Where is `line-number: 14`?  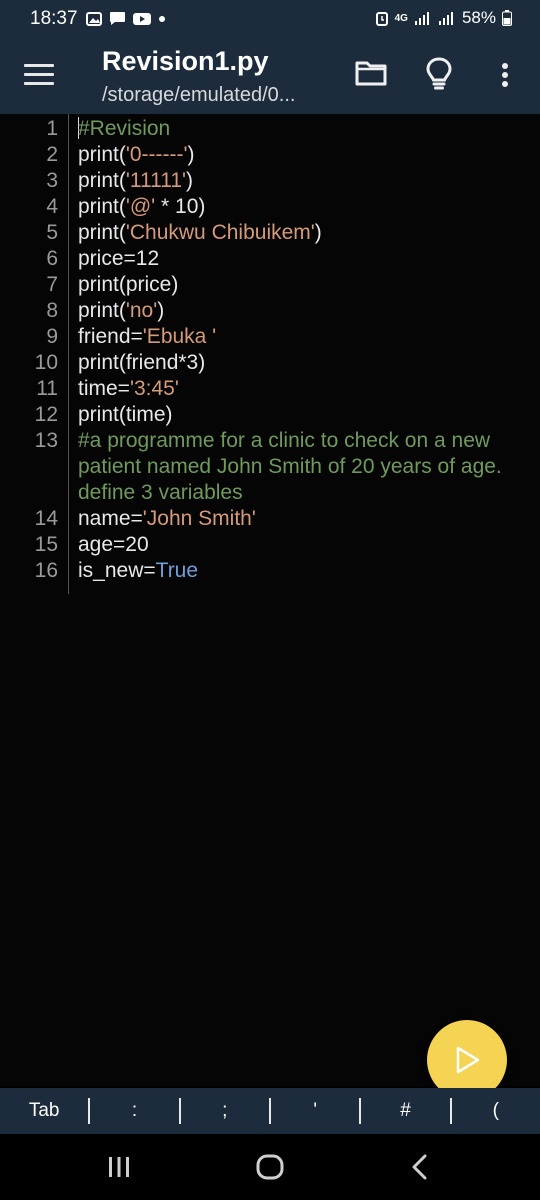 line-number: 14 is located at coordinates (46, 518).